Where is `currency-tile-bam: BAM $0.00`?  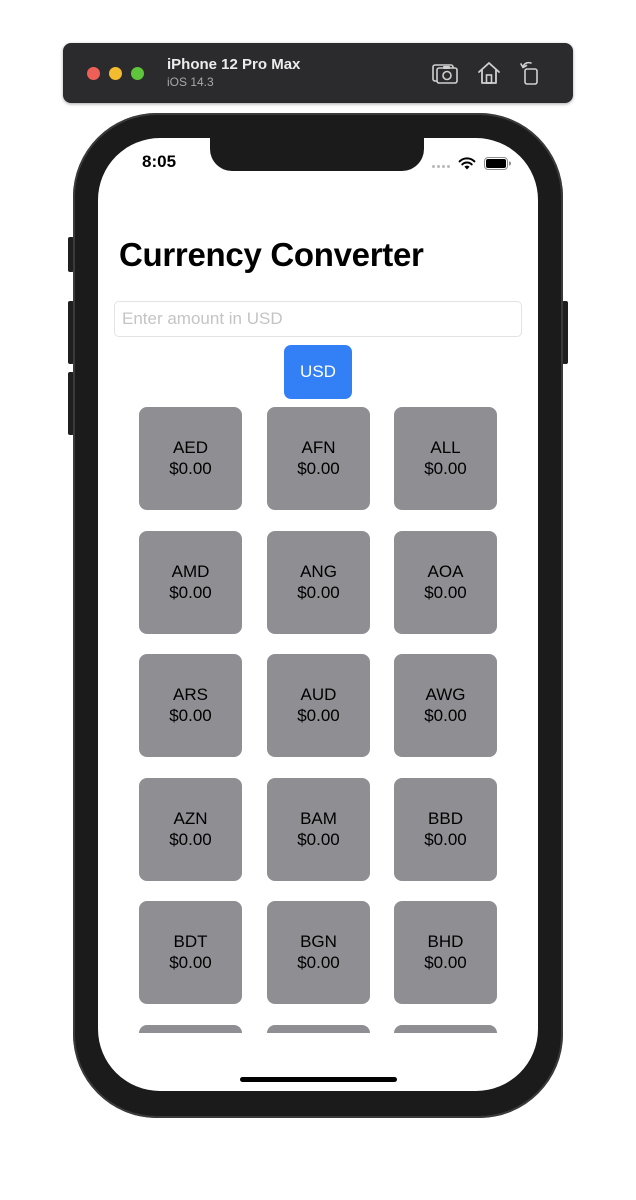
currency-tile-bam: BAM $0.00 is located at coordinates (318, 829).